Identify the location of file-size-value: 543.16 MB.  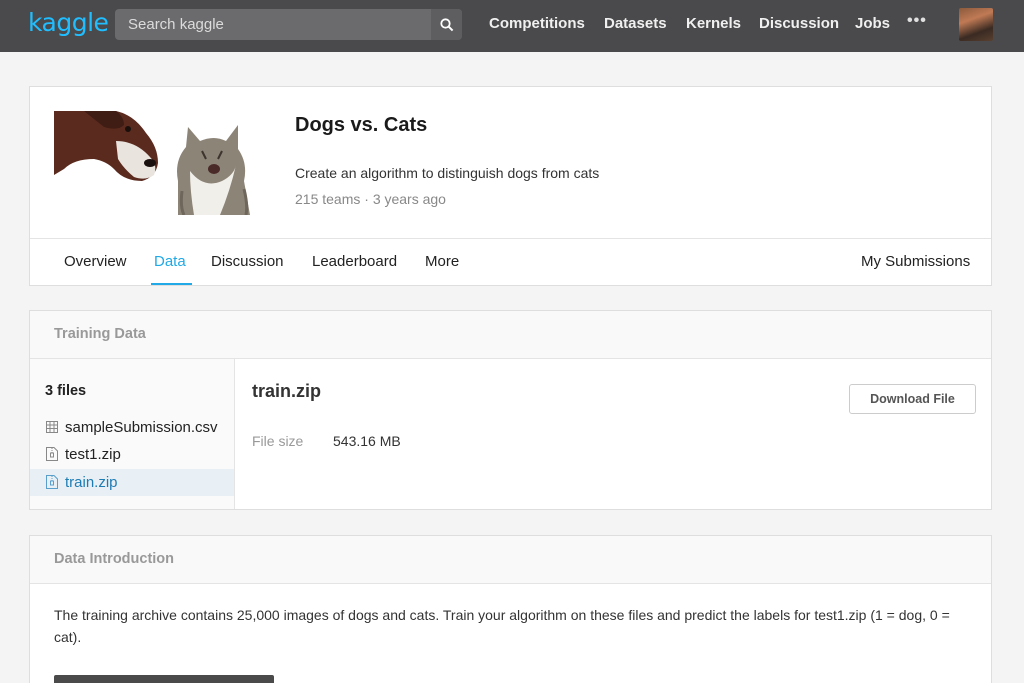
(367, 441).